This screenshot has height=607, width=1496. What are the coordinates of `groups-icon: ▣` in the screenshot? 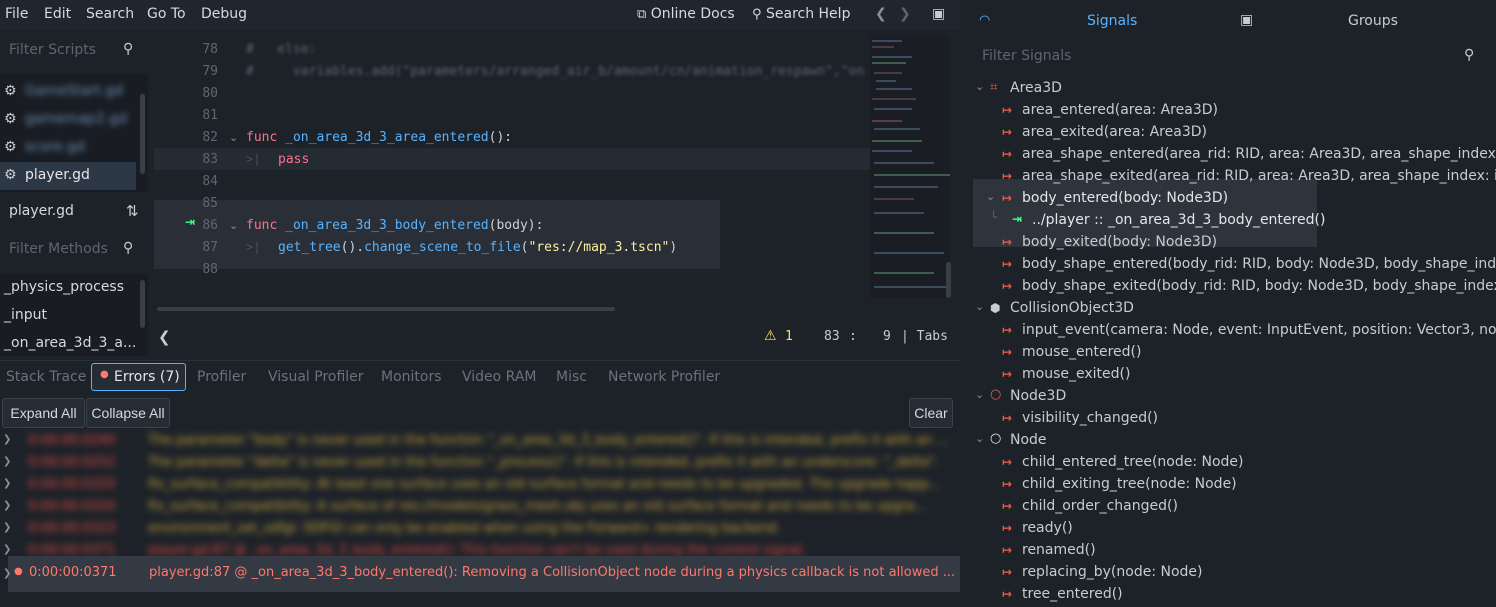 It's located at (1247, 20).